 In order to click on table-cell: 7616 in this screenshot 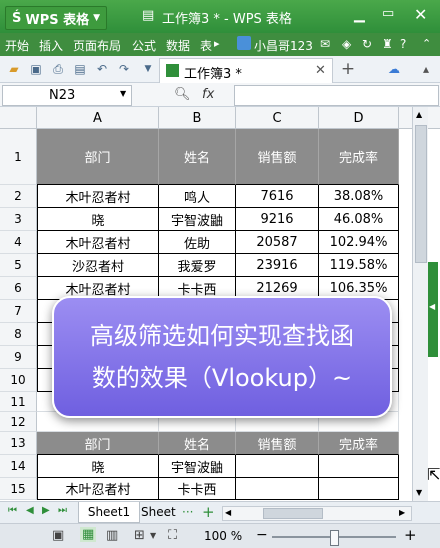, I will do `click(277, 196)`.